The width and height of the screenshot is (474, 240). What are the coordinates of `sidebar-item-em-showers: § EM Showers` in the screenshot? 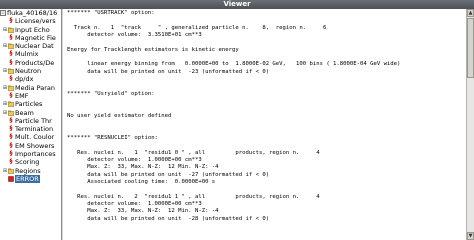 It's located at (30, 146).